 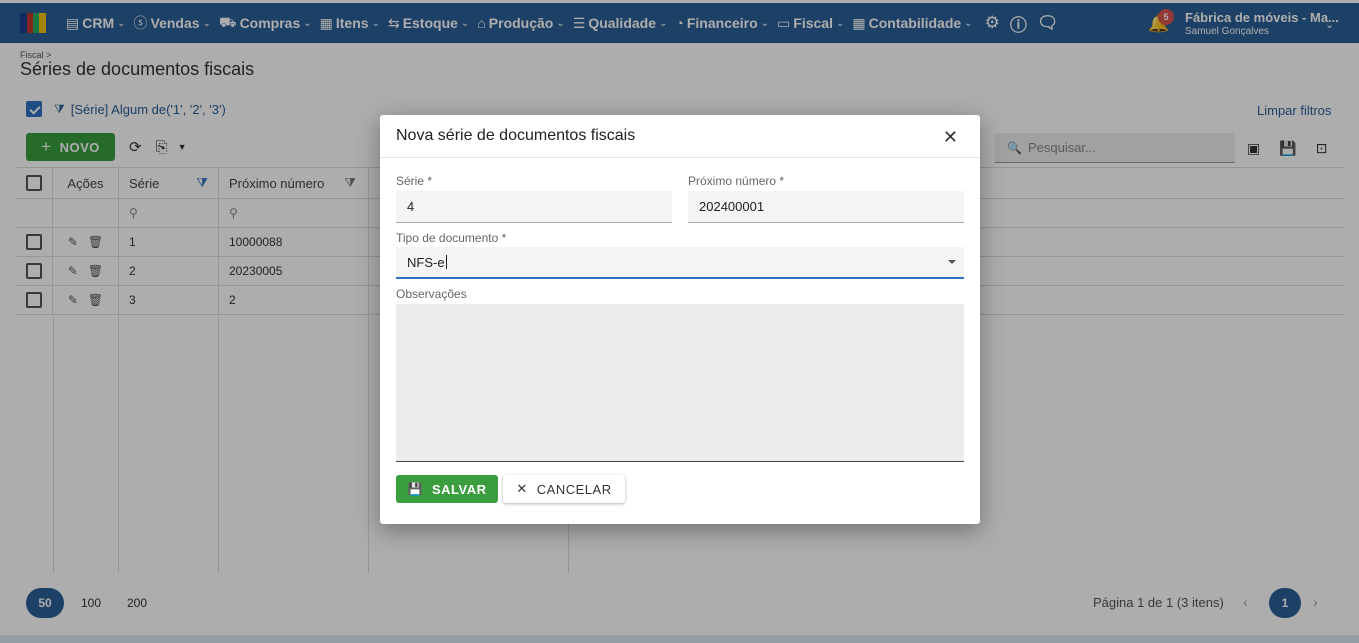 I want to click on notes-label: Observações, so click(x=431, y=294).